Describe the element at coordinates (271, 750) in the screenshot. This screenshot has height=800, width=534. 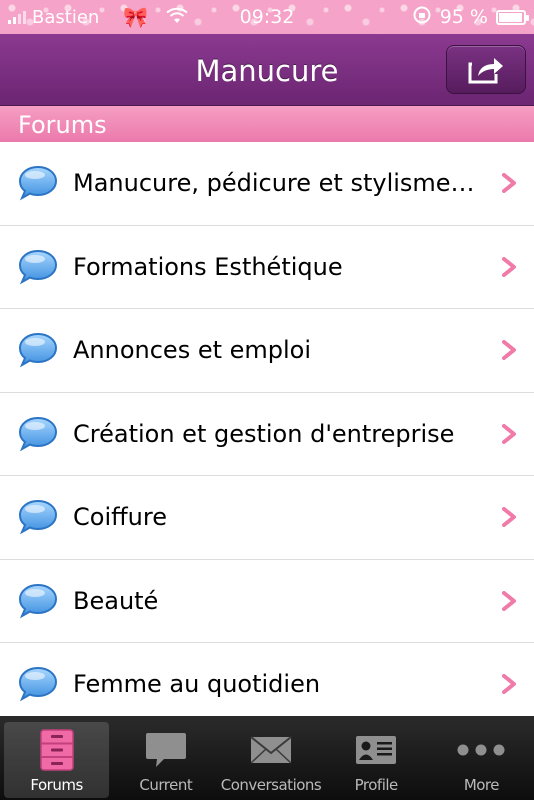
I see `envelope-icon` at that location.